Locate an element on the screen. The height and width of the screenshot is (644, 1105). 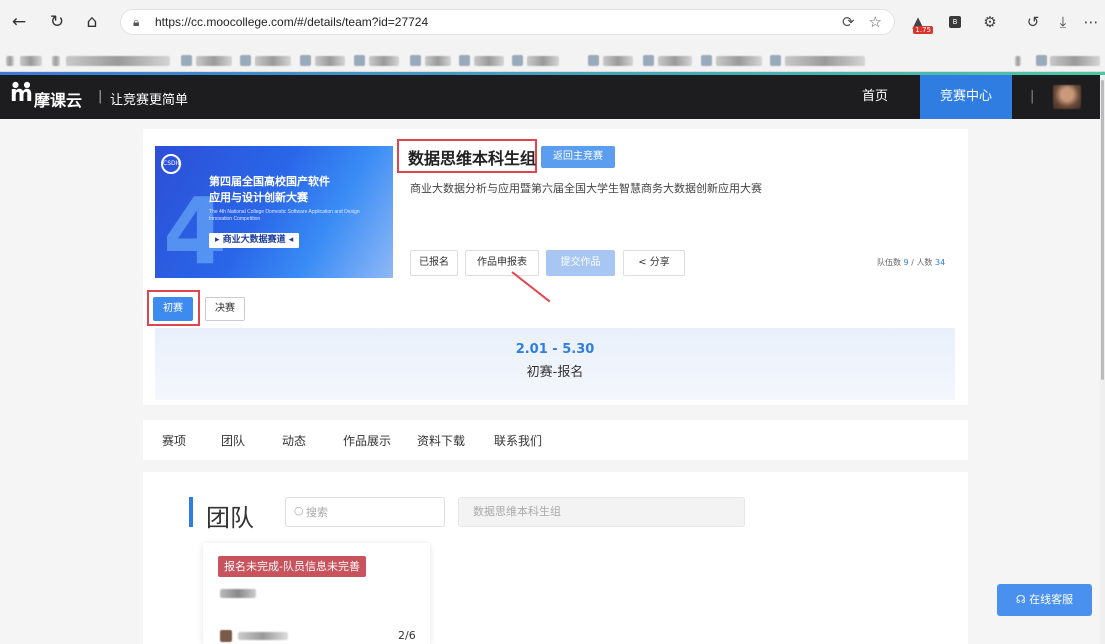
member-count: 2/6 is located at coordinates (407, 635).